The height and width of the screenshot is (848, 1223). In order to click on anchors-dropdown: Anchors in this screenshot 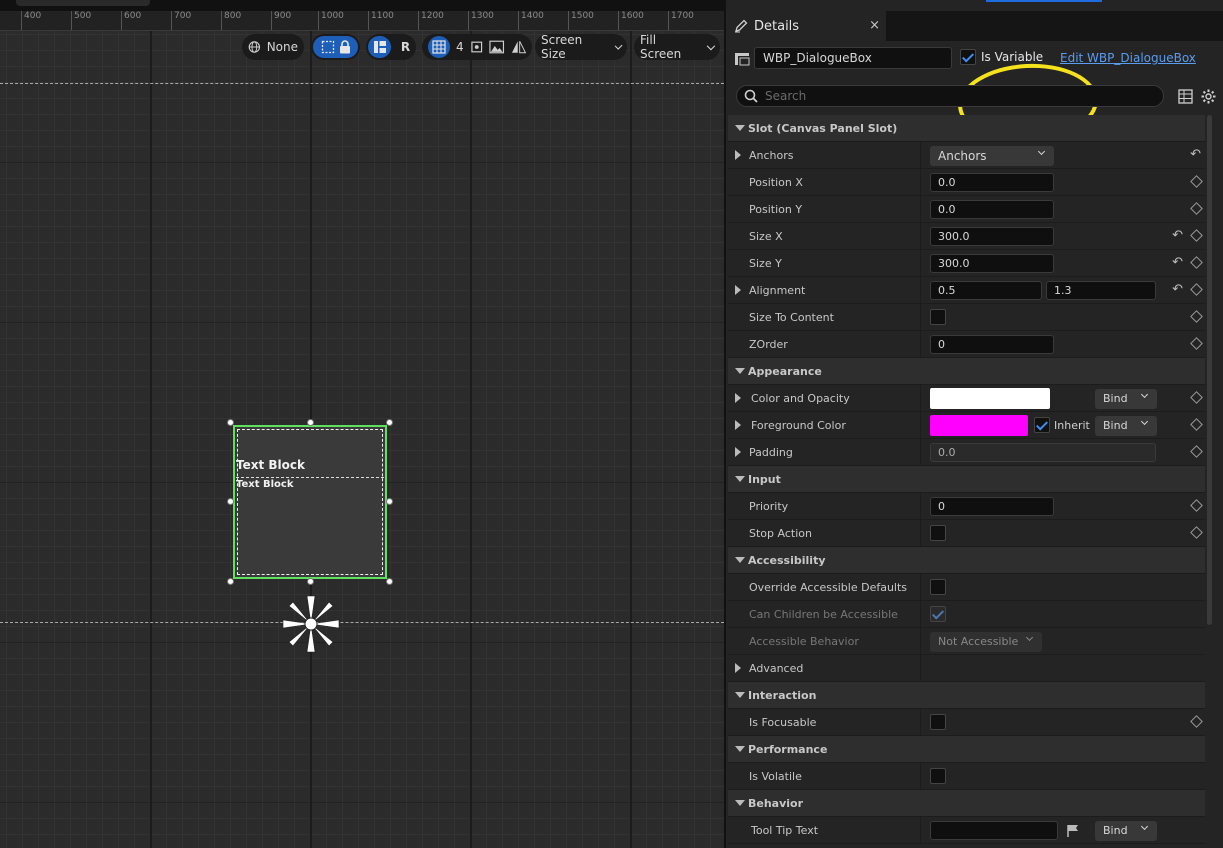, I will do `click(992, 156)`.